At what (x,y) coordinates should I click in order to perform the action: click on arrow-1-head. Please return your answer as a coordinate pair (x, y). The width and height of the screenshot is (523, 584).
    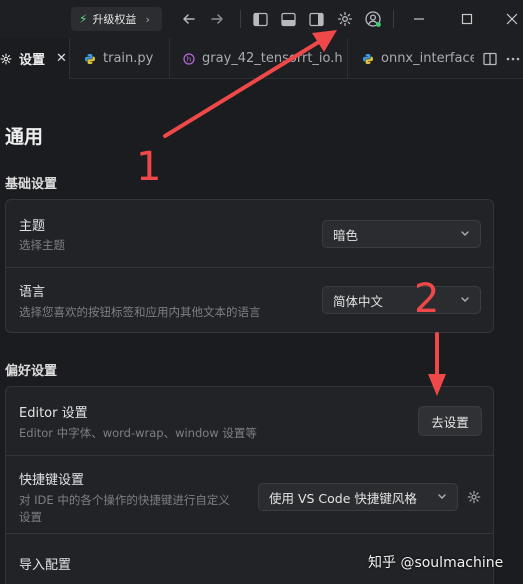
    Looking at the image, I should click on (324, 41).